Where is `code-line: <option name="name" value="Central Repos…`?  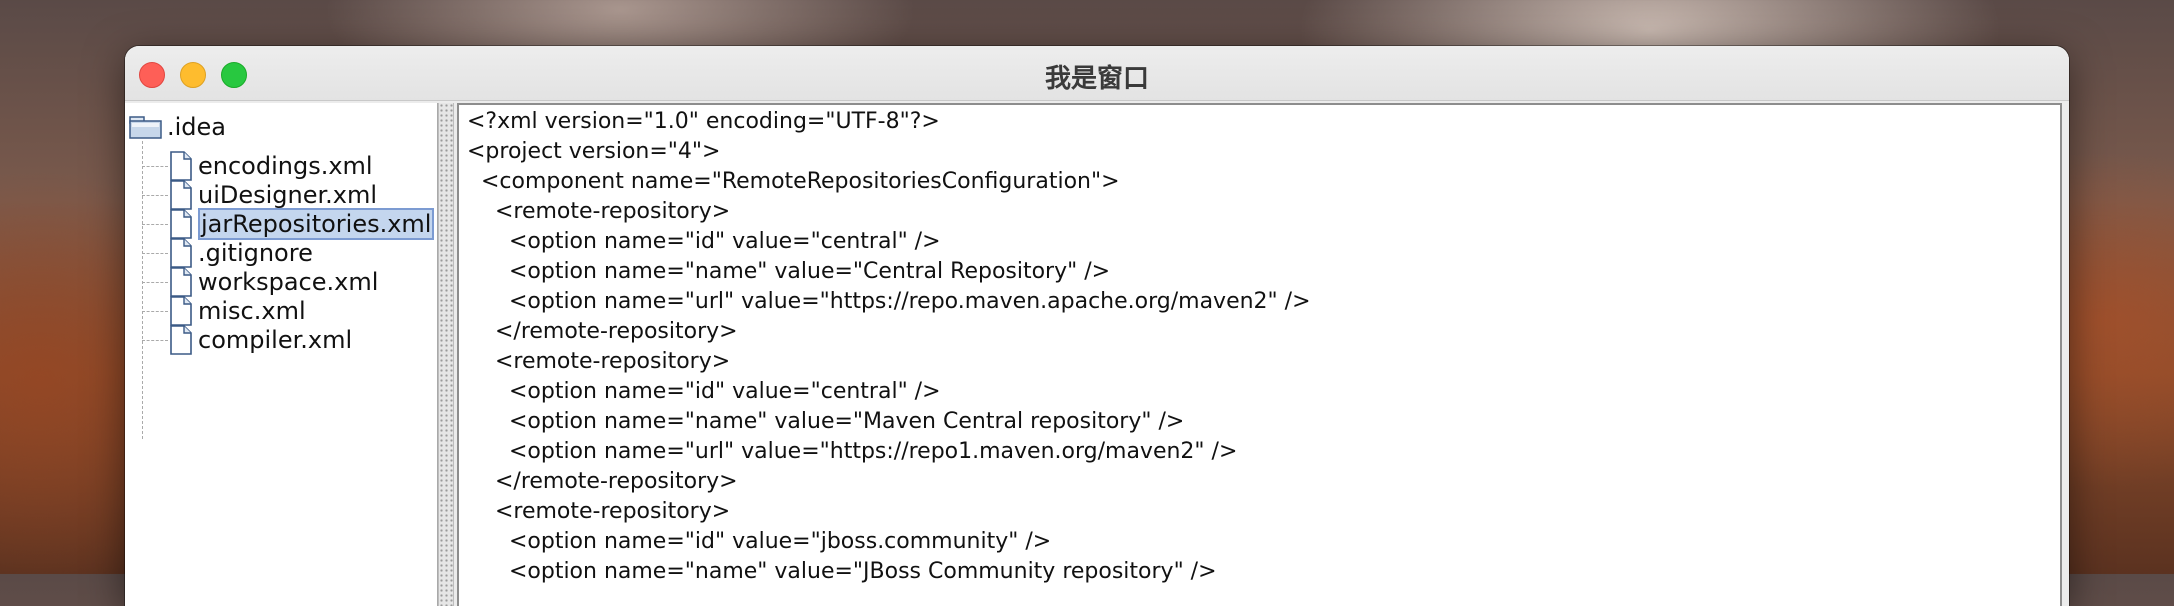
code-line: <option name="name" value="Central Repos… is located at coordinates (789, 271).